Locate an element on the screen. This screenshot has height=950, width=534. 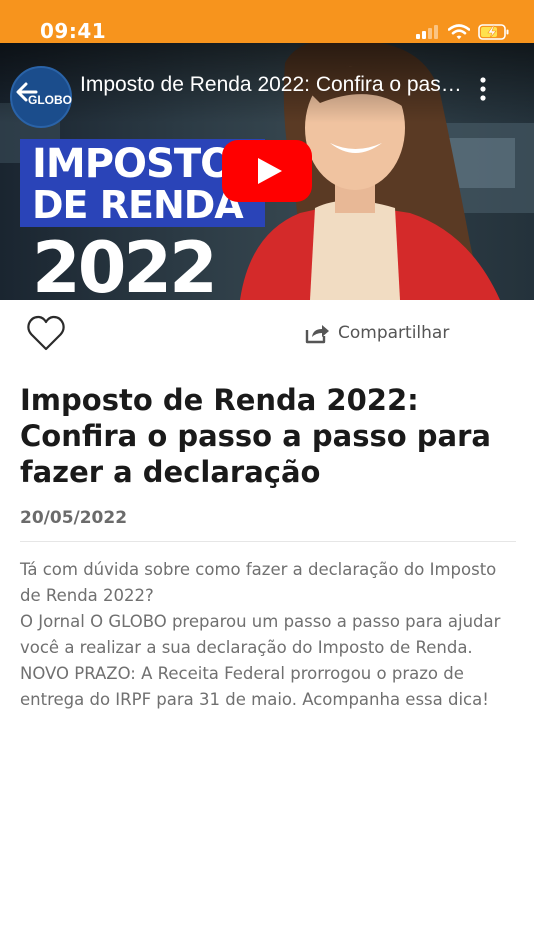
status-icons is located at coordinates (463, 32).